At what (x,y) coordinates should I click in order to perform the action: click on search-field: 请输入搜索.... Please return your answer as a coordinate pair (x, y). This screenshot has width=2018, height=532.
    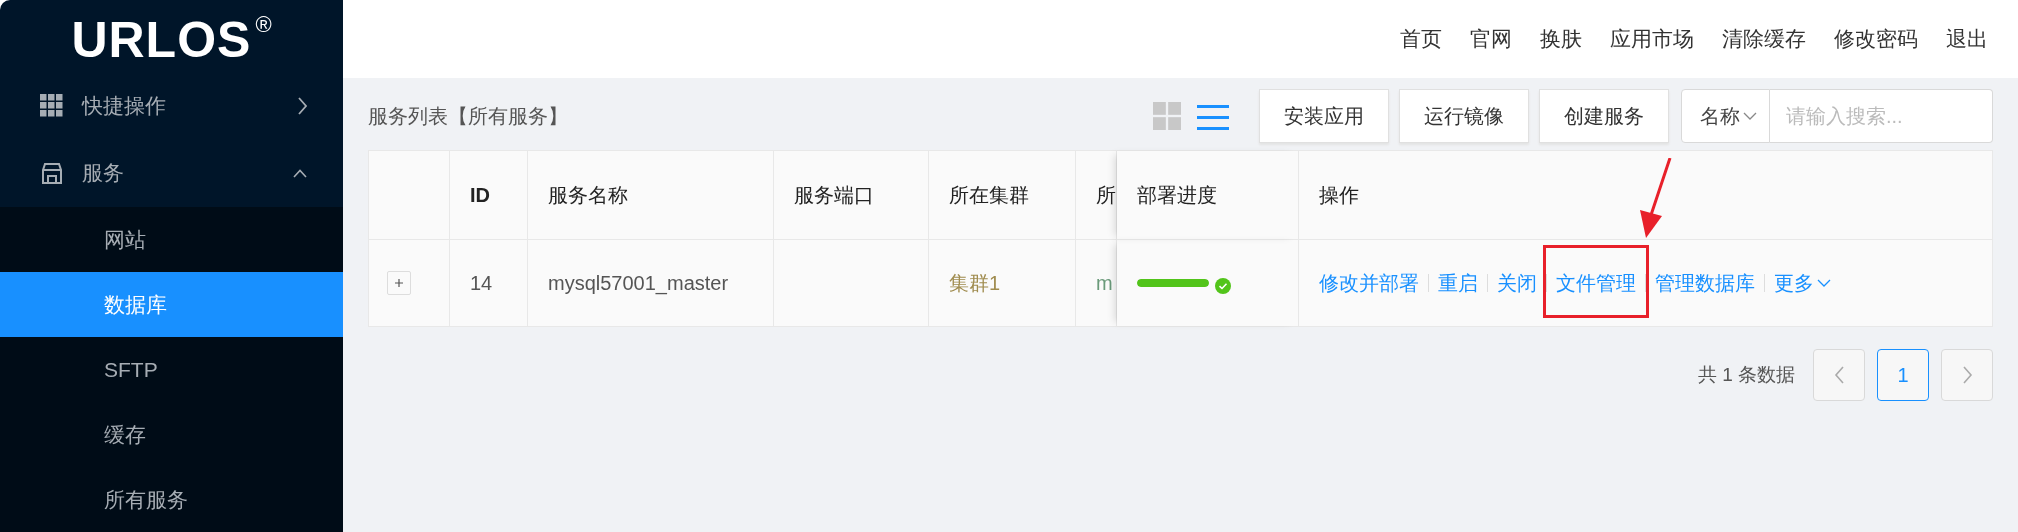
    Looking at the image, I should click on (1881, 116).